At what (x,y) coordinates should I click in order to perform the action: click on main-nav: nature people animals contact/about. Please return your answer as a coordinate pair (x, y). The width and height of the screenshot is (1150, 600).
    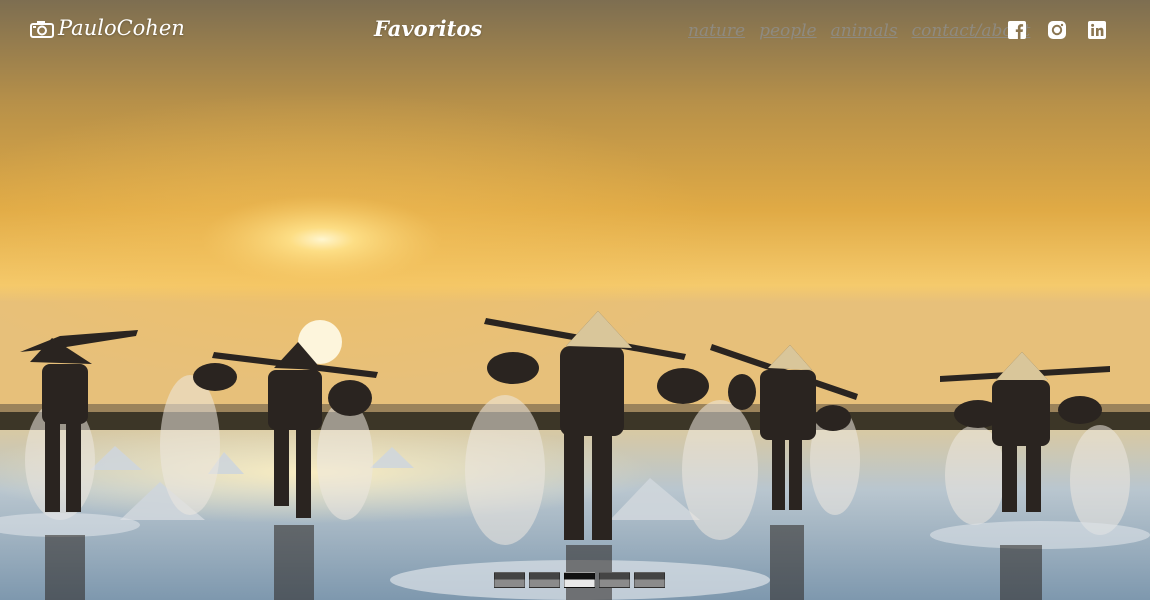
    Looking at the image, I should click on (859, 31).